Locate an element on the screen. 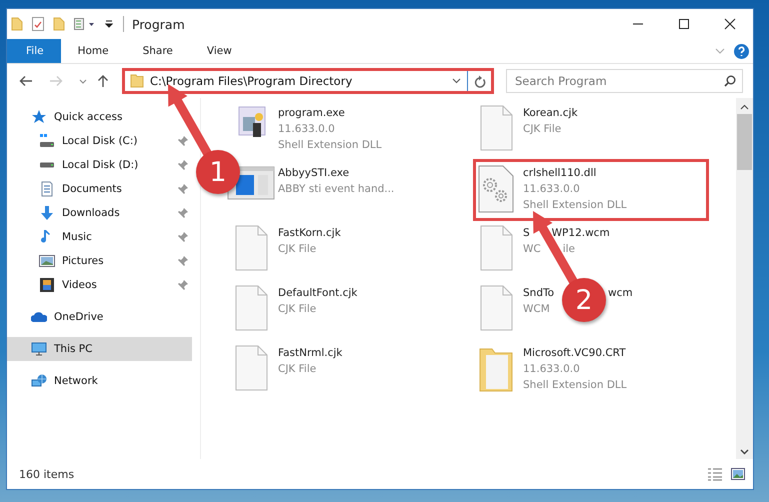  folder-icon is located at coordinates (137, 81).